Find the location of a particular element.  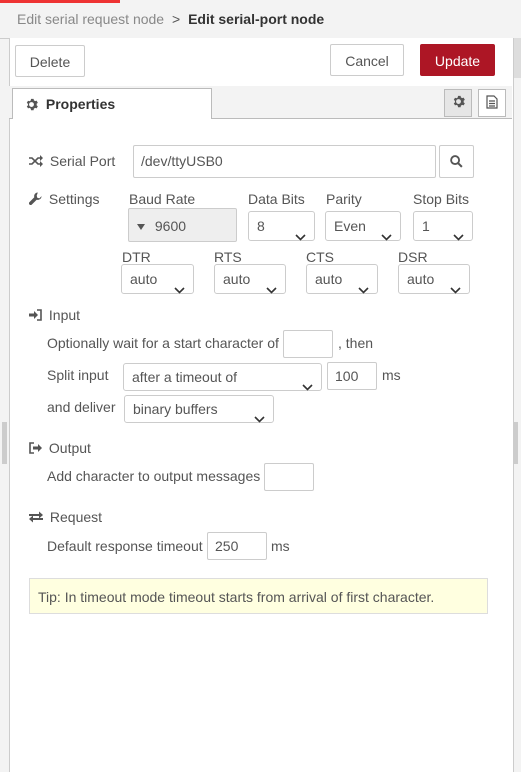

deliver-select: binary buffers is located at coordinates (199, 409).